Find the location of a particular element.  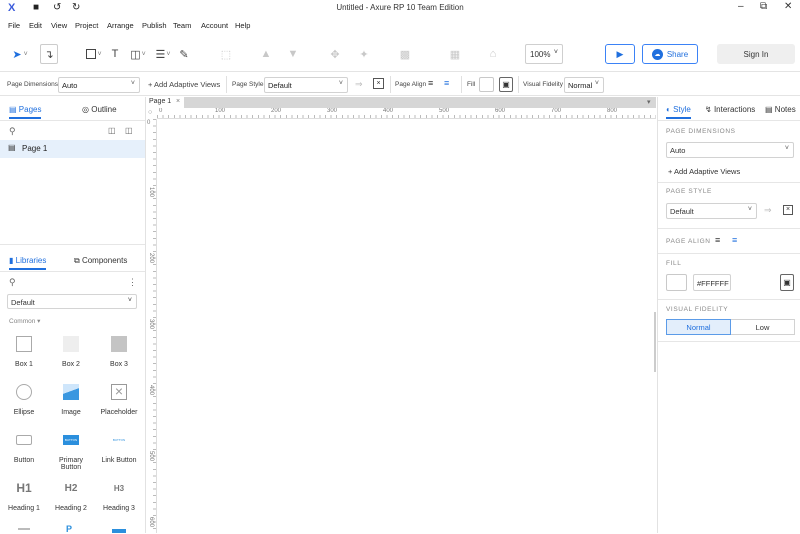

widget-heading-3: H3 Heading 3 is located at coordinates (119, 494).